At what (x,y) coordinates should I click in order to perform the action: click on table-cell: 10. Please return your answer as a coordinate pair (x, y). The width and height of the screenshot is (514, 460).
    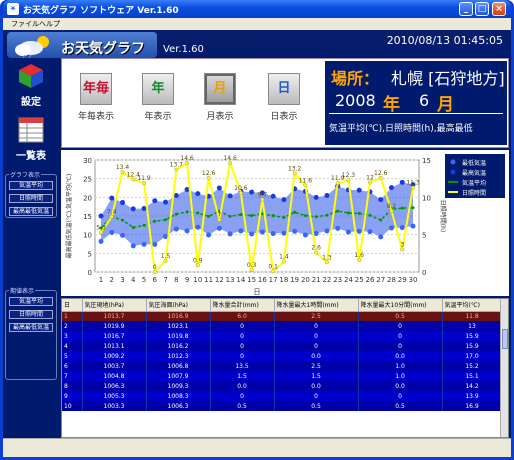
    Looking at the image, I should click on (72, 406).